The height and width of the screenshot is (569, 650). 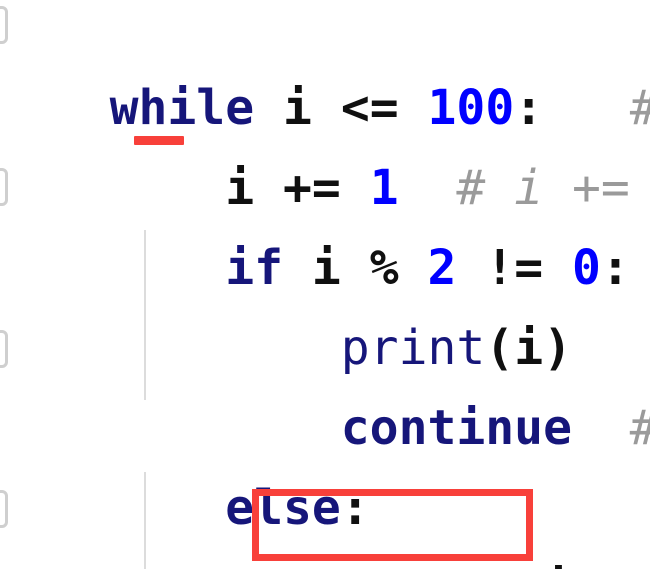 I want to click on red-box-annotation, so click(x=392, y=525).